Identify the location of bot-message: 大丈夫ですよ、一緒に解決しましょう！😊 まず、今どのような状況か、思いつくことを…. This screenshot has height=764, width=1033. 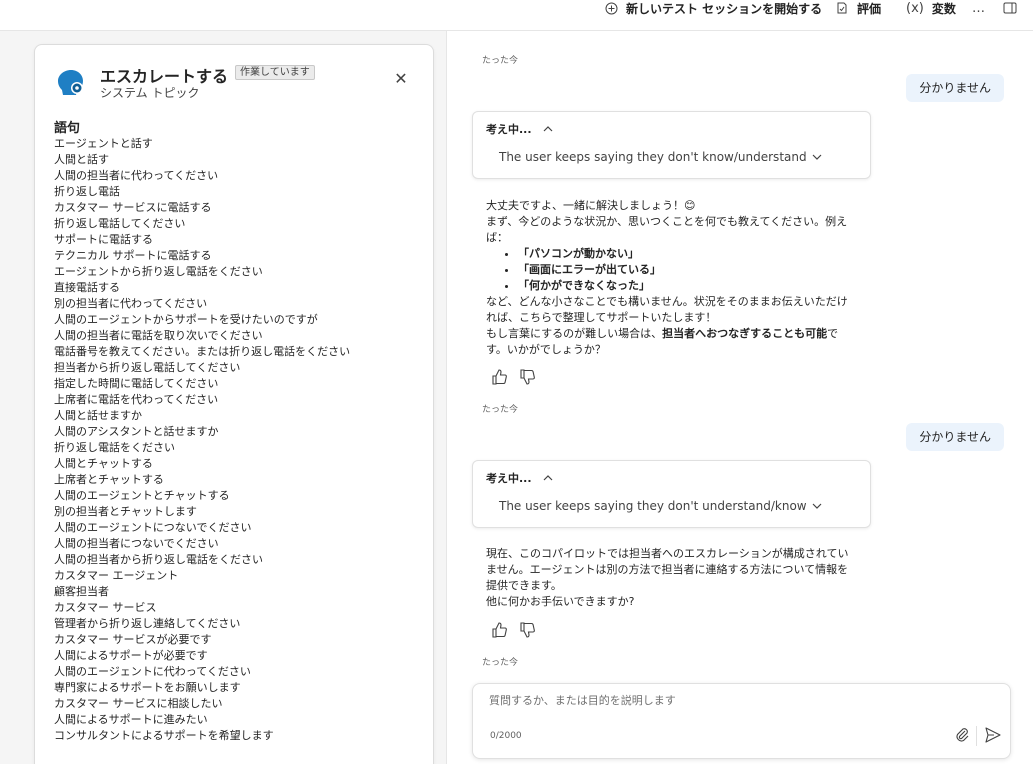
(671, 278).